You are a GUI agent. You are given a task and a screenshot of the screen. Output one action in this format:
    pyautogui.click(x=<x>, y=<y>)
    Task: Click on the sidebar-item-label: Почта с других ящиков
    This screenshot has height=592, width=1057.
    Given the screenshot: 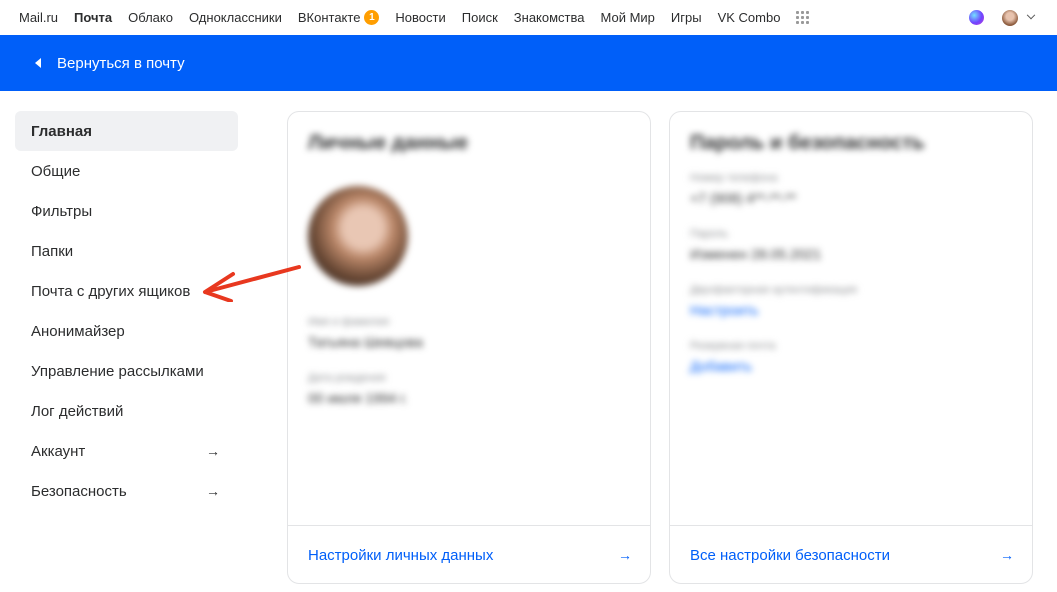 What is the action you would take?
    pyautogui.click(x=111, y=291)
    